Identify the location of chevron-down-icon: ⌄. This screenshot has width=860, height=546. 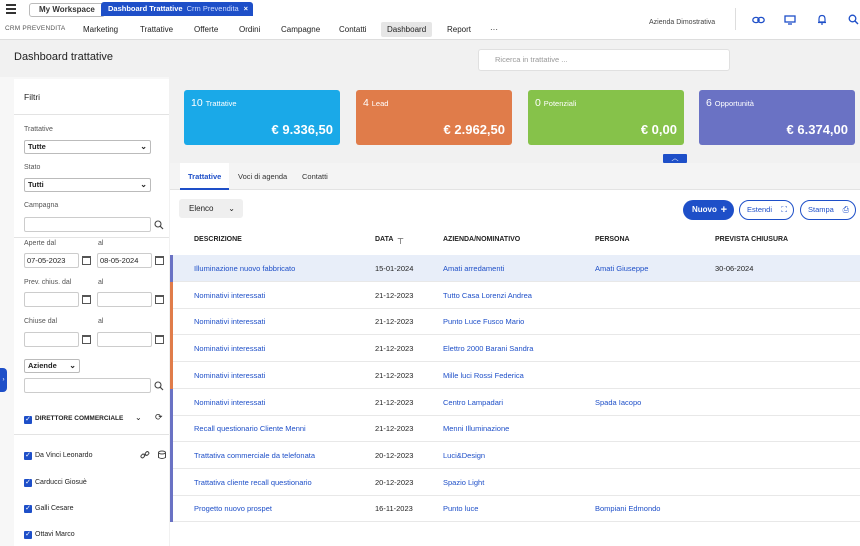
(138, 417).